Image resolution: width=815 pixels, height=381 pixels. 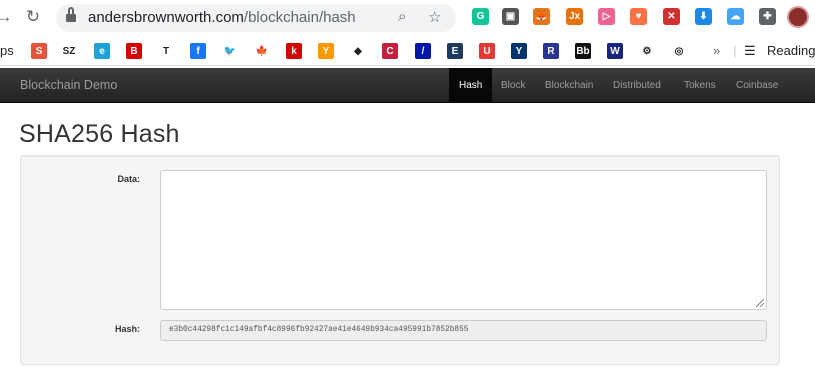 What do you see at coordinates (7, 50) in the screenshot?
I see `bookmark-apps-label: ps` at bounding box center [7, 50].